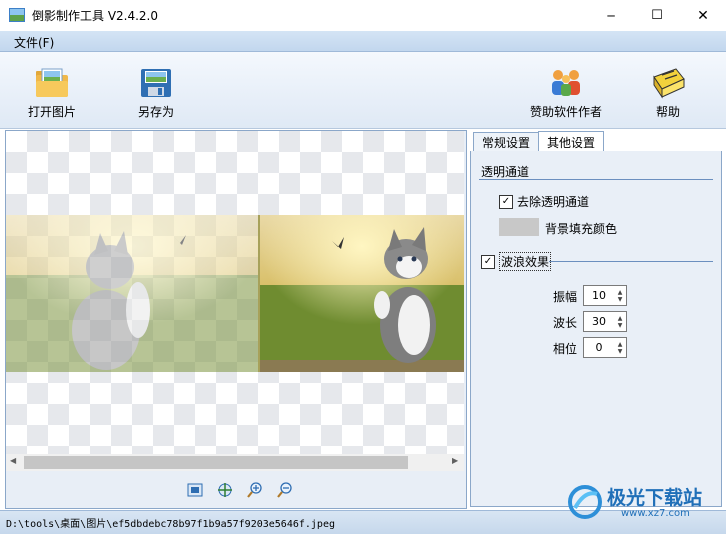 The height and width of the screenshot is (534, 726). What do you see at coordinates (525, 261) in the screenshot?
I see `wave-effect-label: 波浪效果` at bounding box center [525, 261].